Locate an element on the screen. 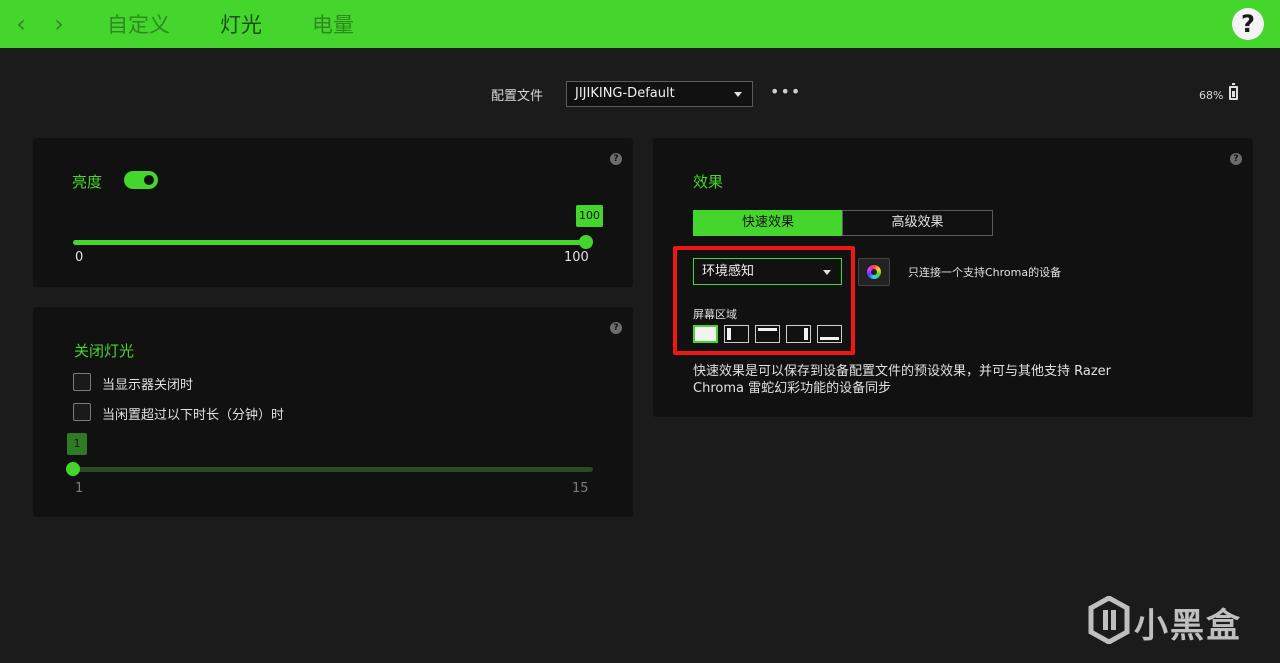 The width and height of the screenshot is (1280, 663). profile-label: 配置文件 is located at coordinates (517, 96).